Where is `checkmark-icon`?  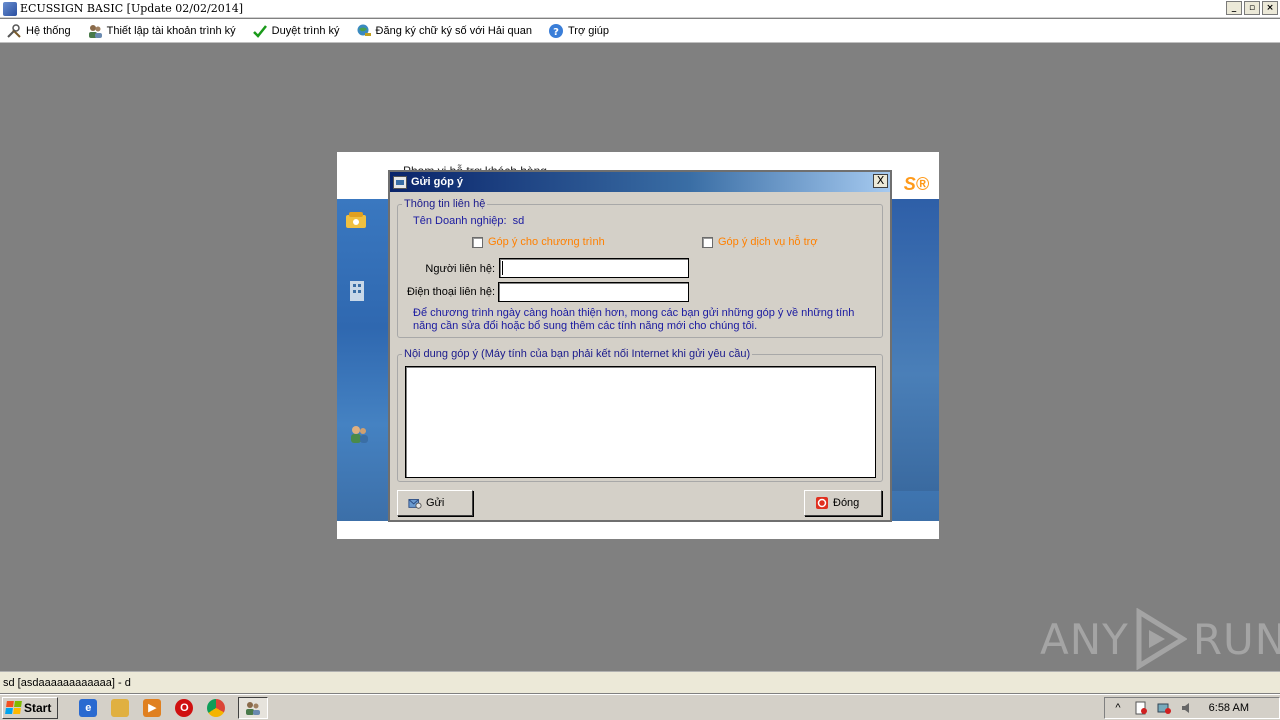
checkmark-icon is located at coordinates (260, 31).